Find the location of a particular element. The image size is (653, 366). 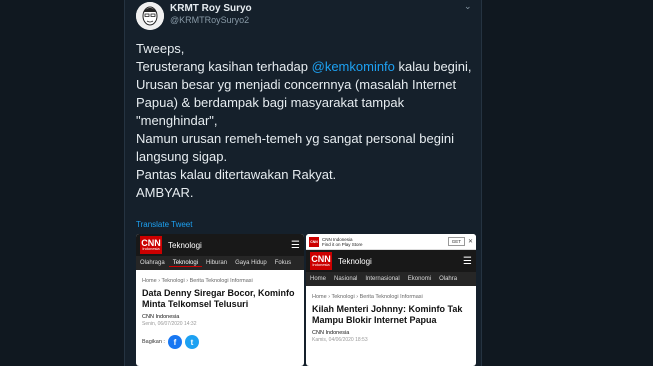

twitter-icon: t is located at coordinates (191, 342).